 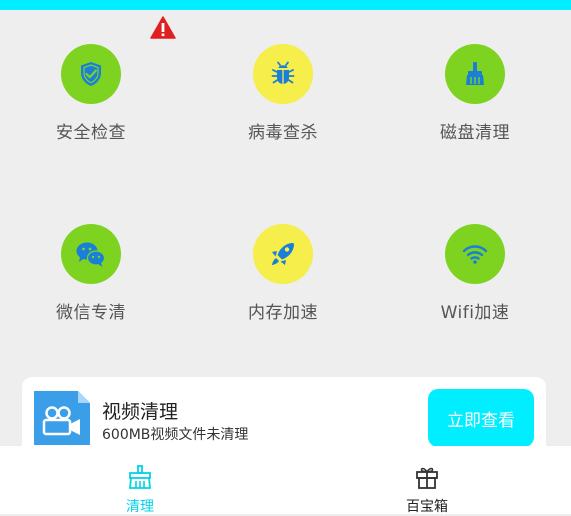 I want to click on wechat-clean-label: 微信专清, so click(x=91, y=313).